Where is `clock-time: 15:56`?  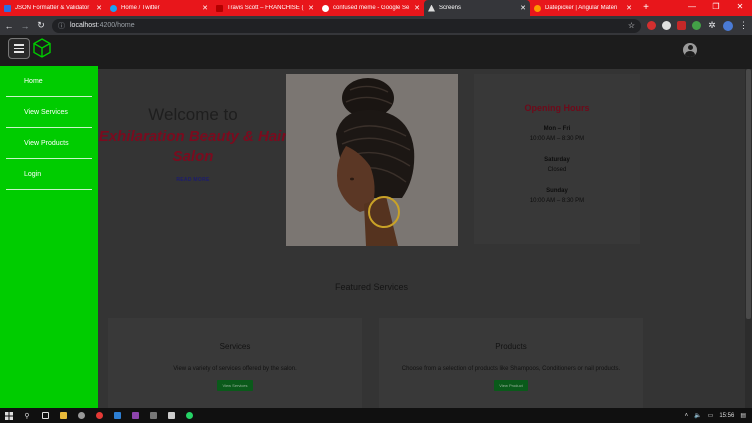 clock-time: 15:56 is located at coordinates (726, 416).